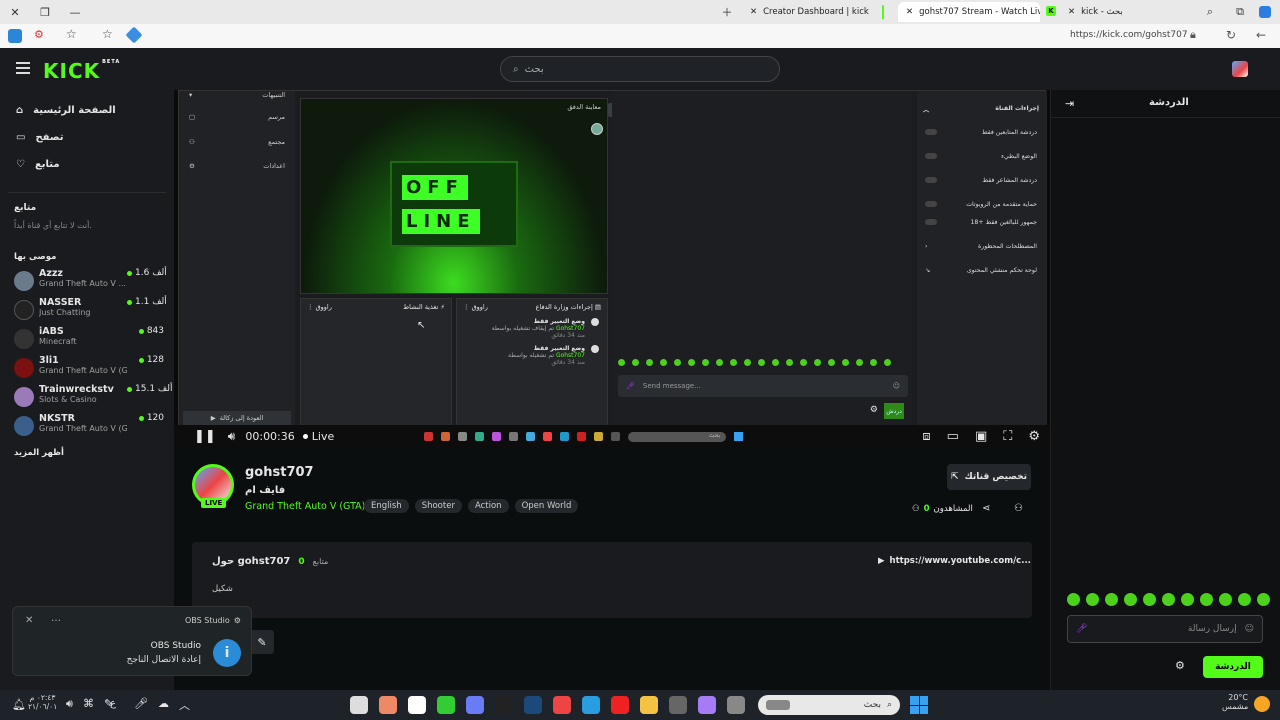  What do you see at coordinates (620, 705) in the screenshot?
I see `youtube-icon` at bounding box center [620, 705].